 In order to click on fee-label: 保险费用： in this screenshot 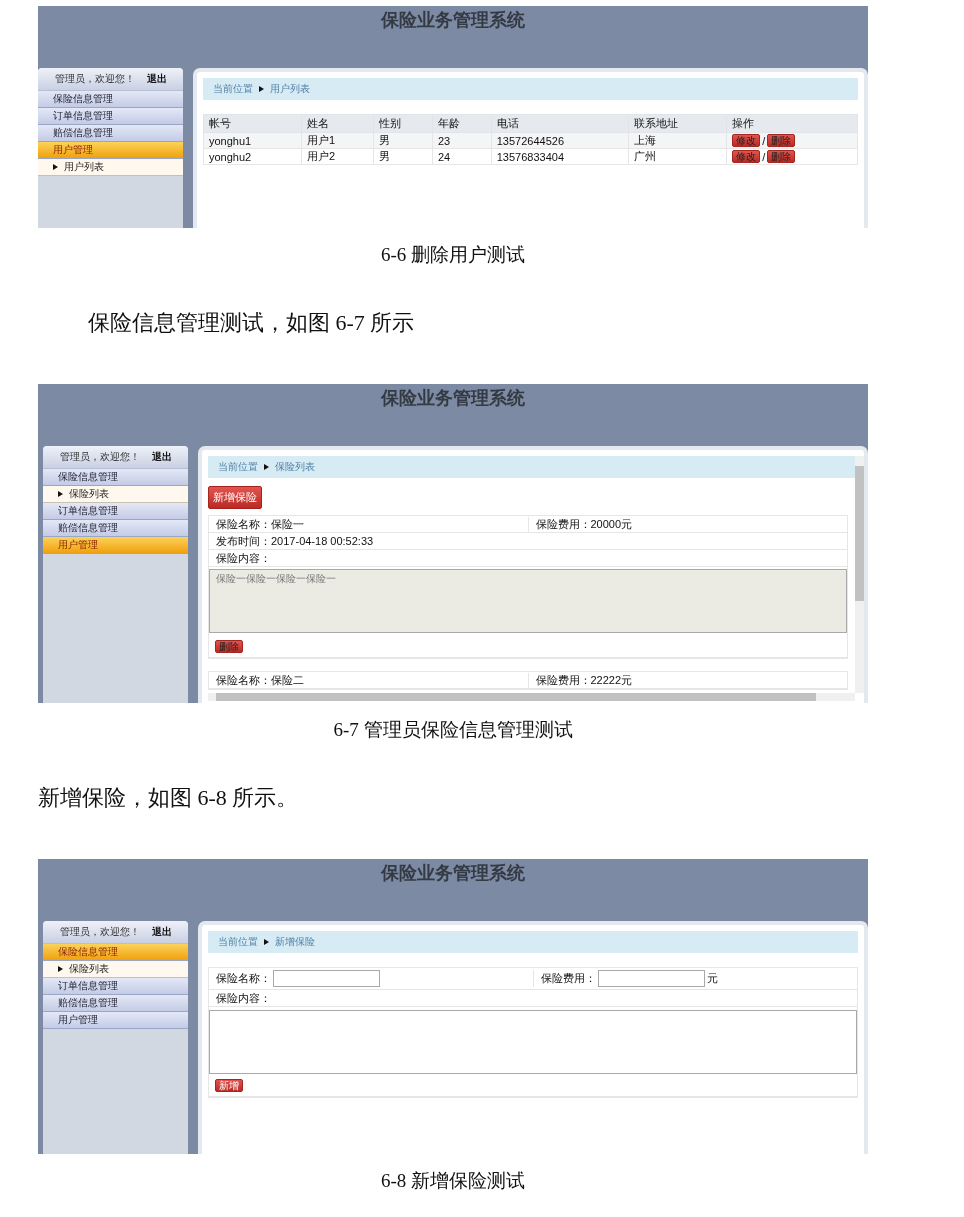, I will do `click(568, 978)`.